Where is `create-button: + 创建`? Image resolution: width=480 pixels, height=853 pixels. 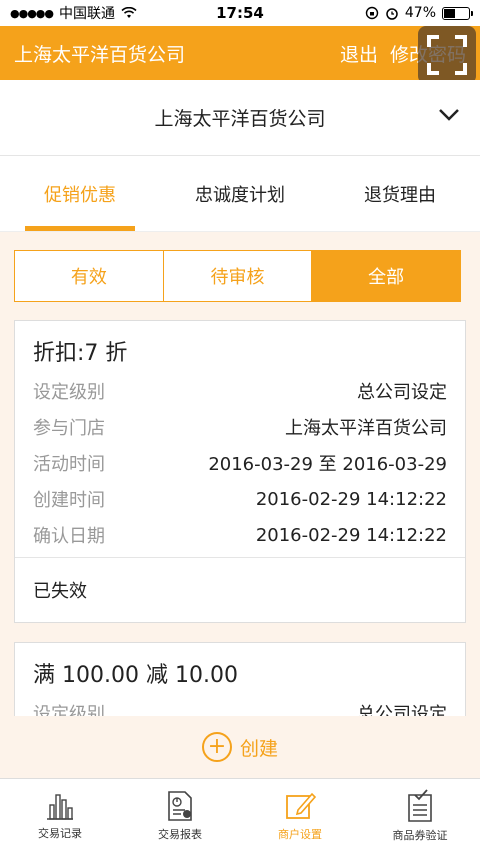 create-button: + 创建 is located at coordinates (240, 747).